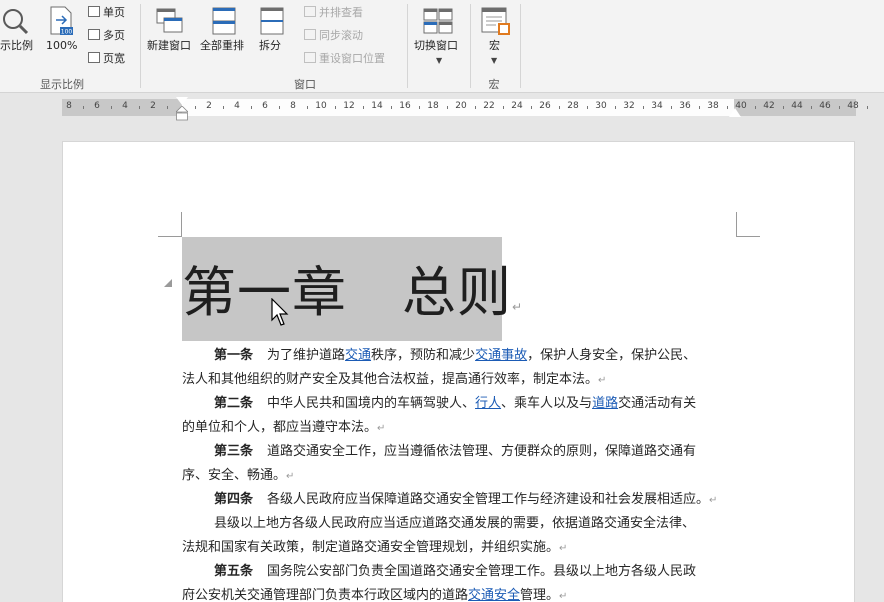 This screenshot has width=884, height=602. I want to click on paragraph-article-2-line-2: 的单位和个人，都应当遵守本法。↵, so click(283, 428).